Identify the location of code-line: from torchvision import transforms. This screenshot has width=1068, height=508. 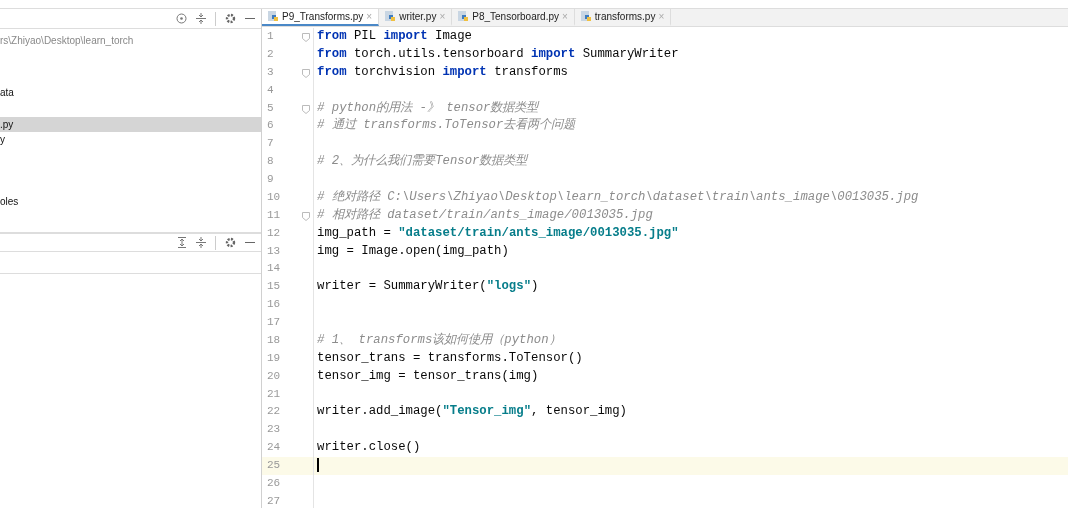
(442, 72).